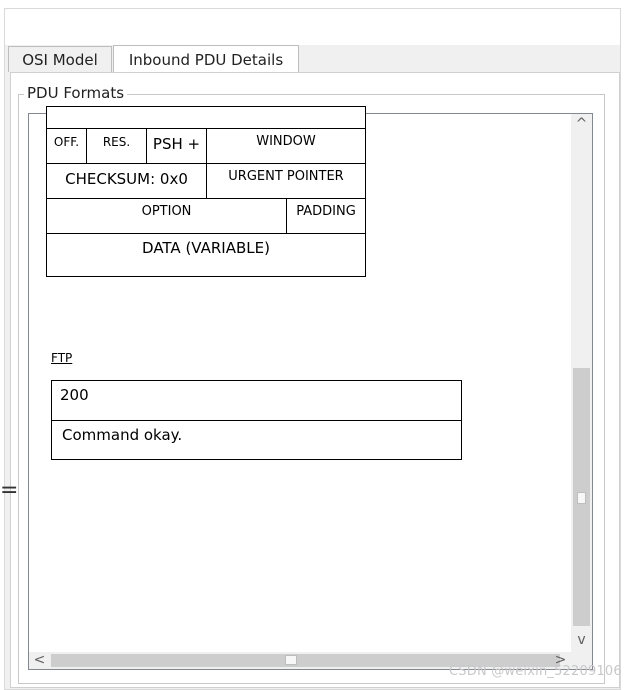 The width and height of the screenshot is (625, 690). What do you see at coordinates (39, 660) in the screenshot?
I see `scroll-left-arrow-icon: <` at bounding box center [39, 660].